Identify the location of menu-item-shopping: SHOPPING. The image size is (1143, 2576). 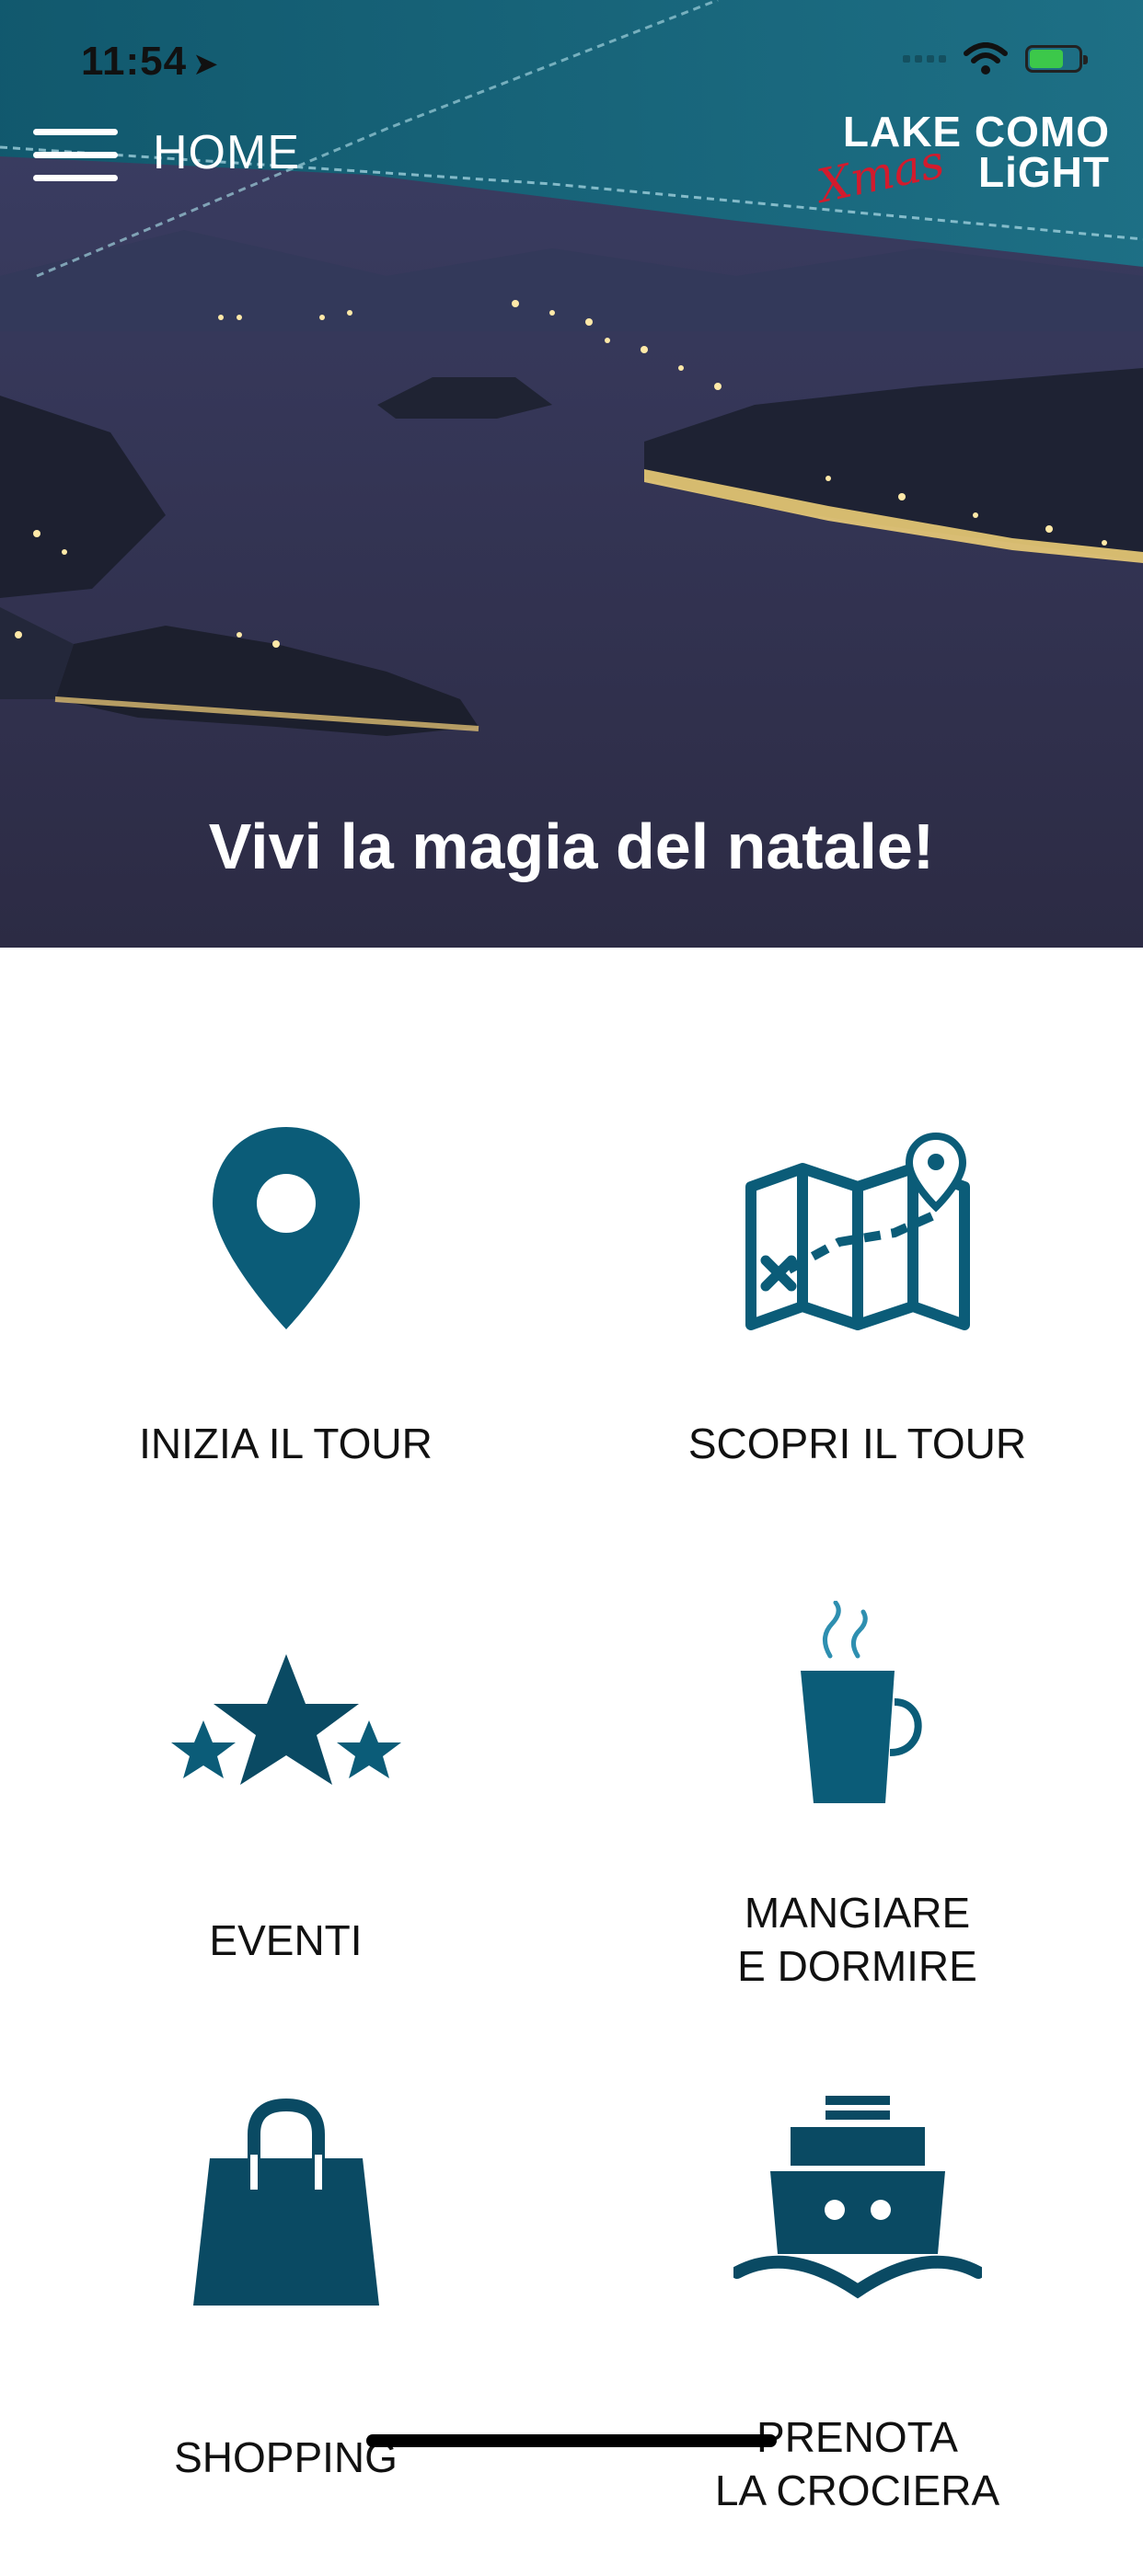
(286, 2337).